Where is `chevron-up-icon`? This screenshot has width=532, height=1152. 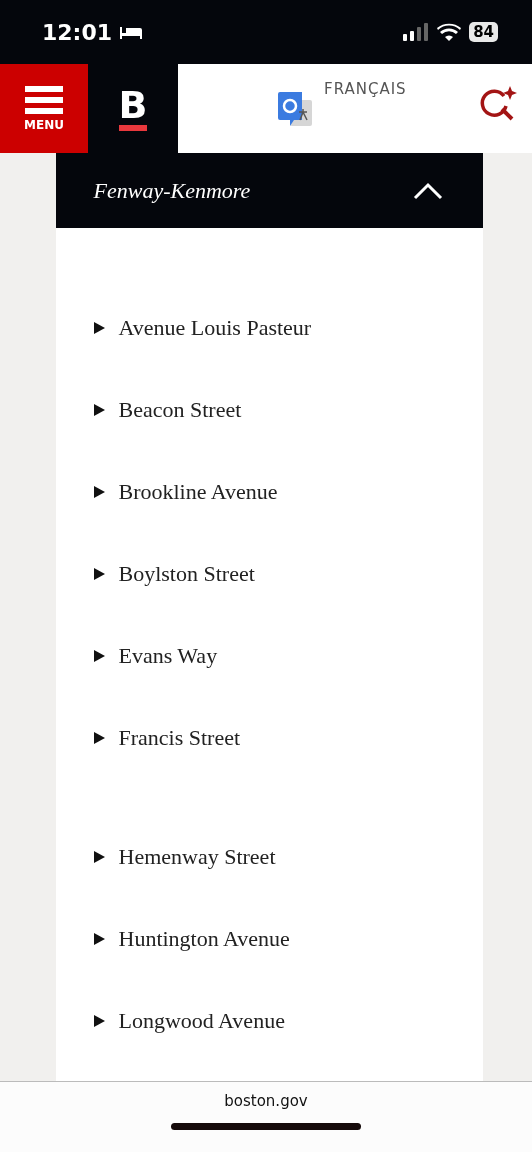
chevron-up-icon is located at coordinates (427, 190).